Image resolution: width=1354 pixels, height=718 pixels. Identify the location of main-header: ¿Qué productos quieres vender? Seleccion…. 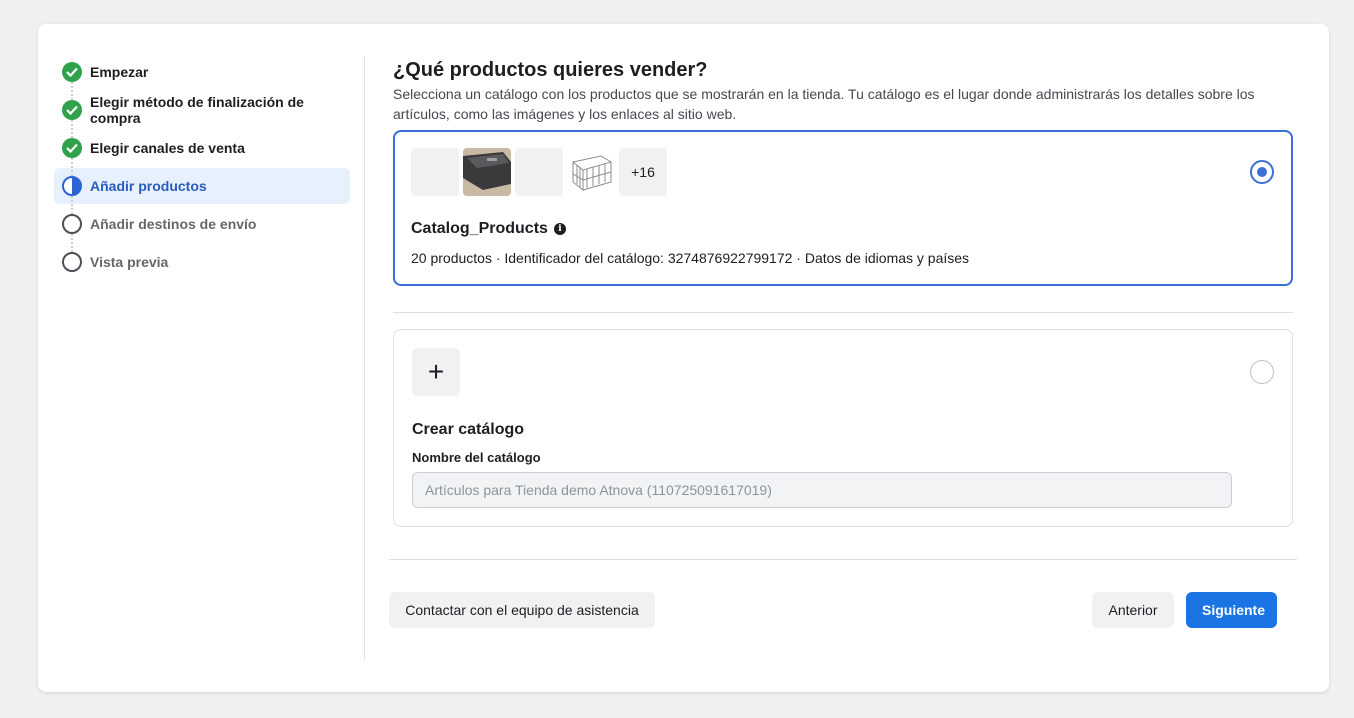
(843, 91).